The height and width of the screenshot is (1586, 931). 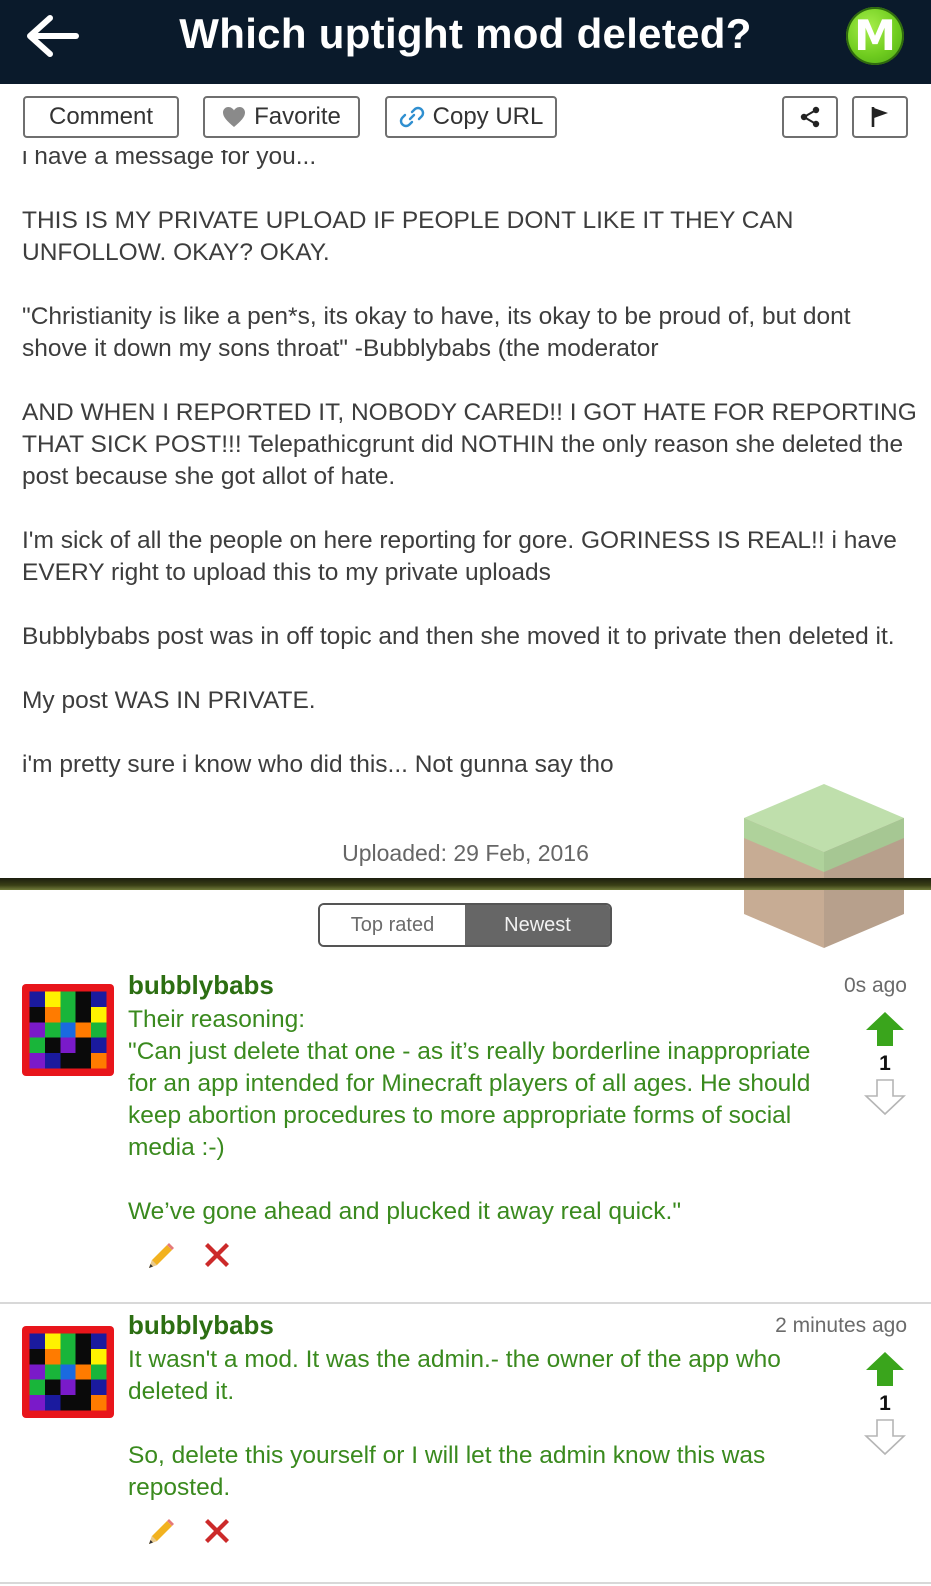 What do you see at coordinates (537, 925) in the screenshot?
I see `tab-newest: Newest` at bounding box center [537, 925].